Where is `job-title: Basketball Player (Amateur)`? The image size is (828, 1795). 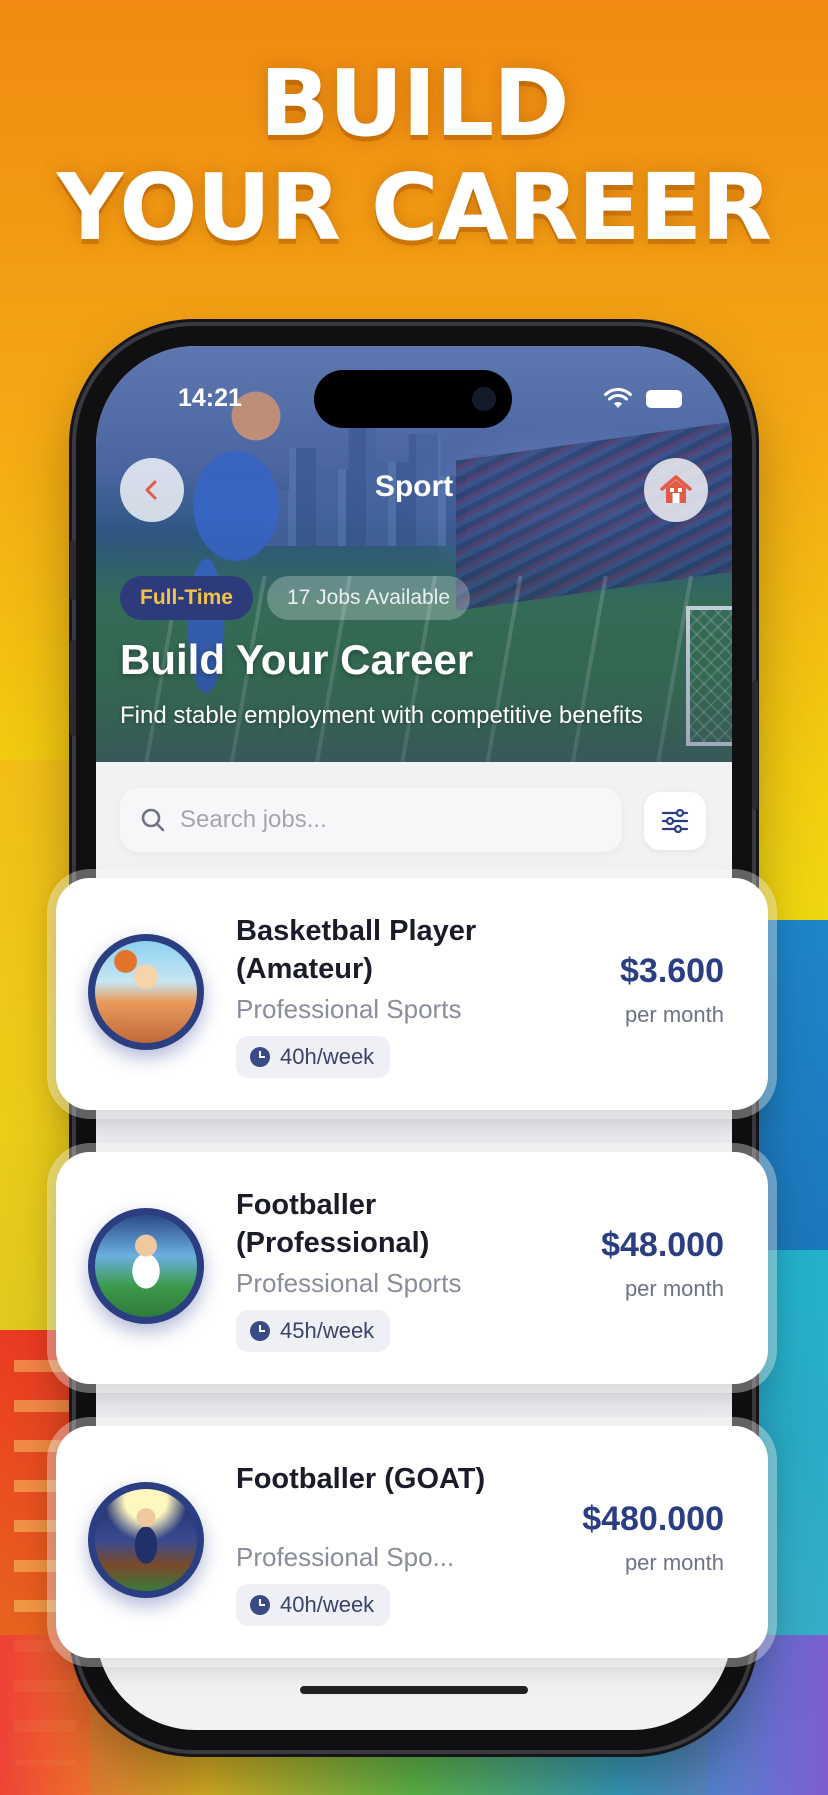
job-title: Basketball Player (Amateur) is located at coordinates (356, 950).